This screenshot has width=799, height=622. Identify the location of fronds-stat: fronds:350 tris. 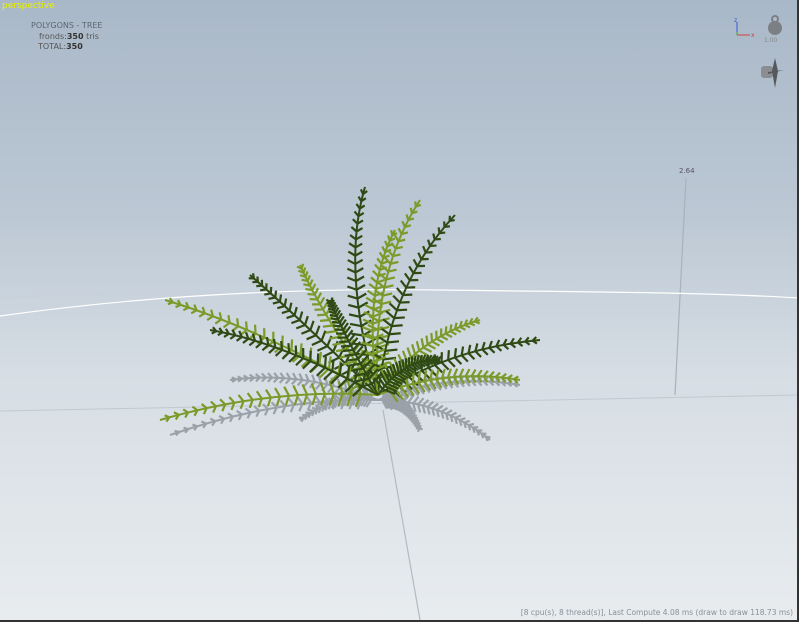
(69, 36).